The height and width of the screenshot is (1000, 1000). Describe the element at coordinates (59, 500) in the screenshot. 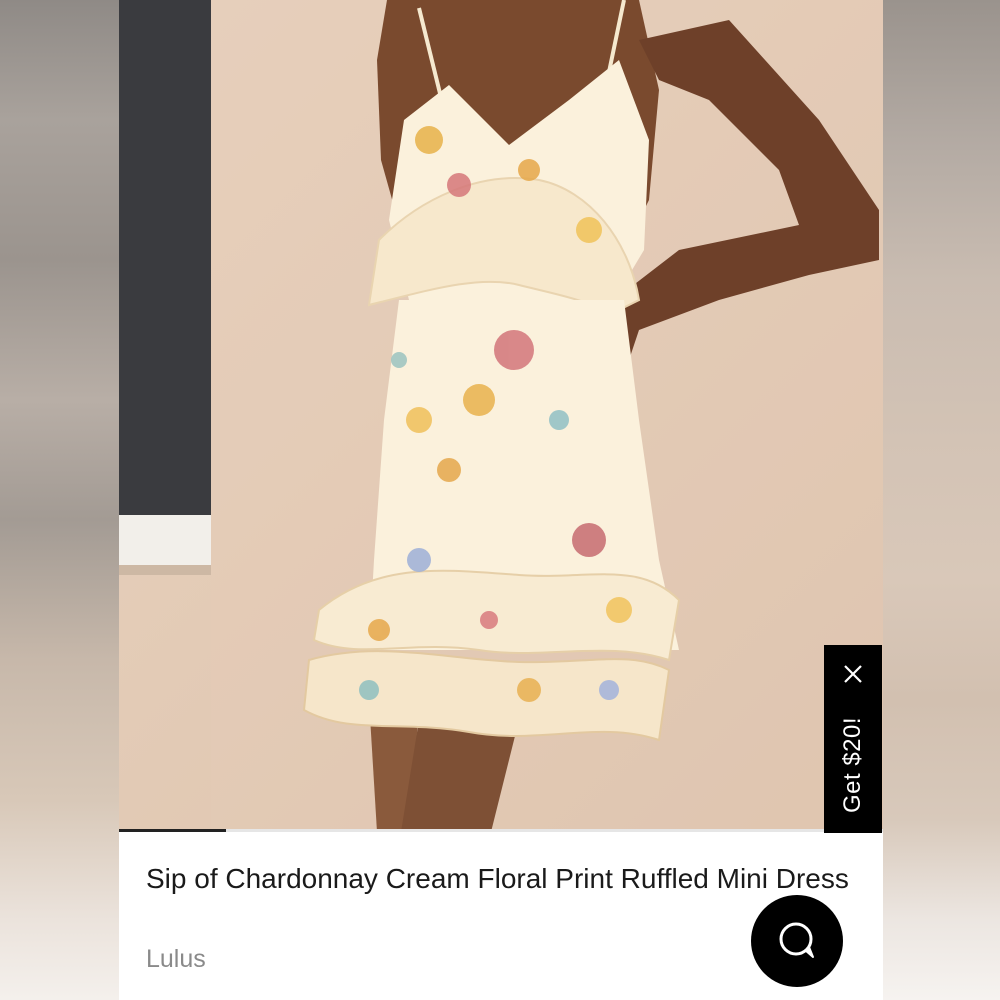

I see `blurred-left-gutter` at that location.